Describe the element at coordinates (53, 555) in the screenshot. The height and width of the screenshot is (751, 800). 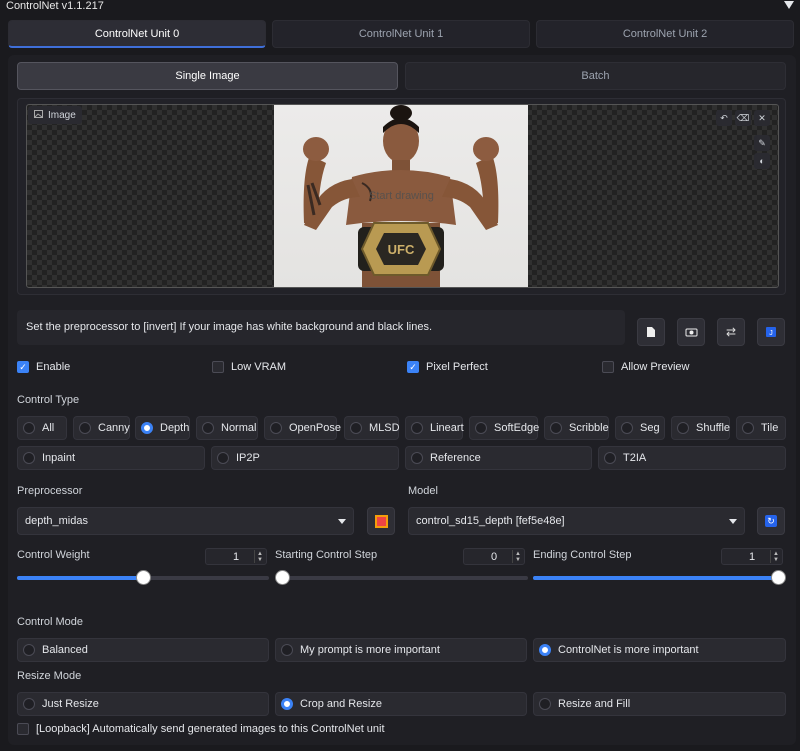
I see `control-weight-label: Control Weight` at that location.